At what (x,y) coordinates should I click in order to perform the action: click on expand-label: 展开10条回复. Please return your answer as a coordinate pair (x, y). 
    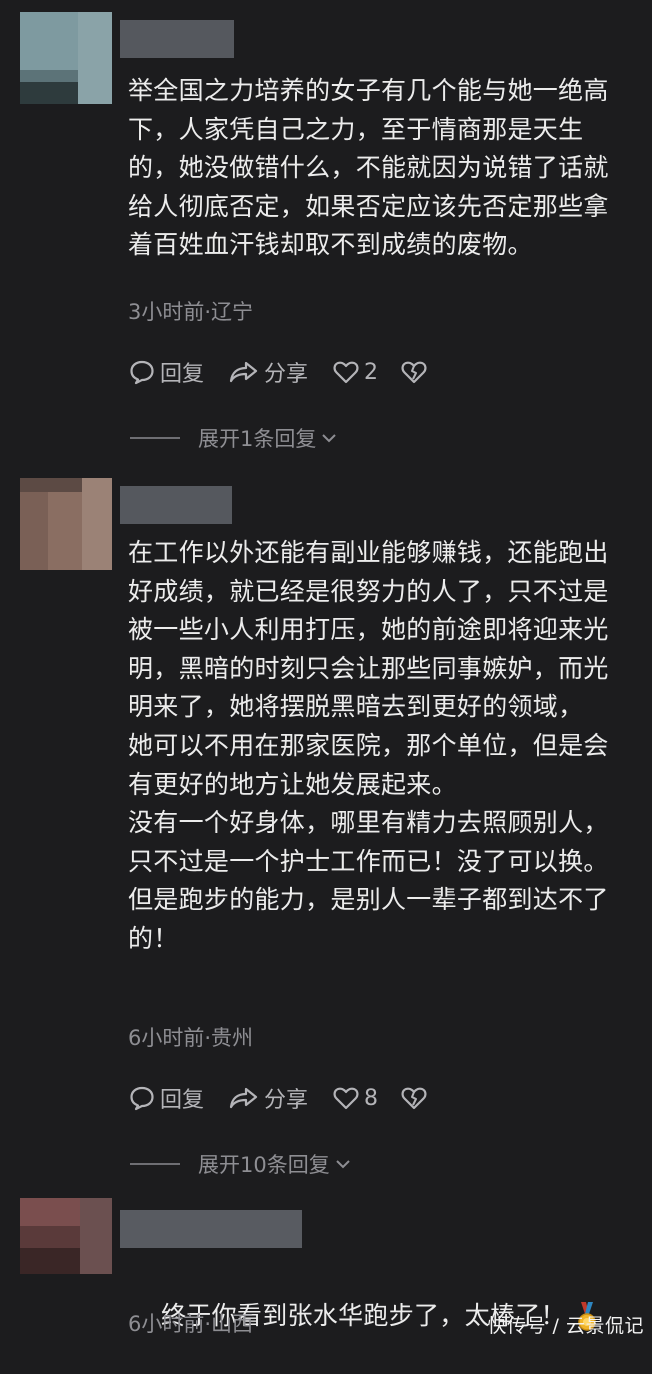
    Looking at the image, I should click on (264, 1165).